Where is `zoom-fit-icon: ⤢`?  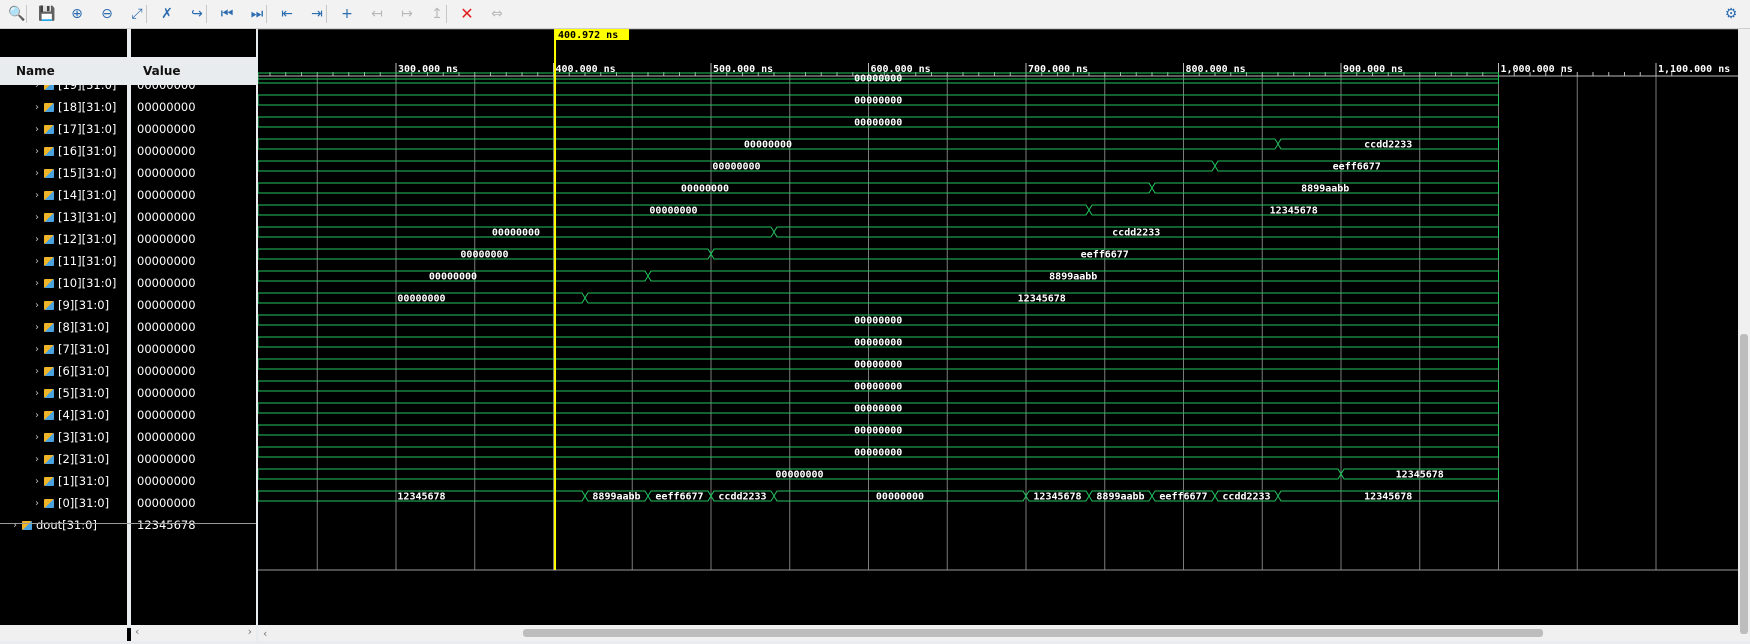
zoom-fit-icon: ⤢ is located at coordinates (137, 14).